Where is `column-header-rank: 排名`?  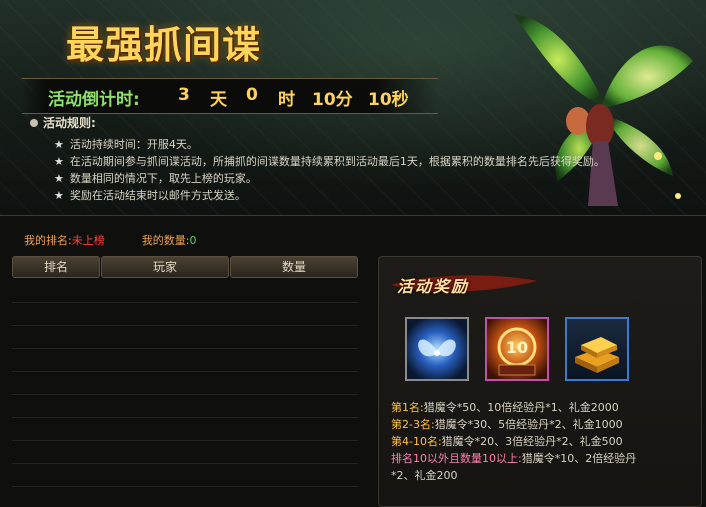
column-header-rank: 排名 is located at coordinates (56, 267).